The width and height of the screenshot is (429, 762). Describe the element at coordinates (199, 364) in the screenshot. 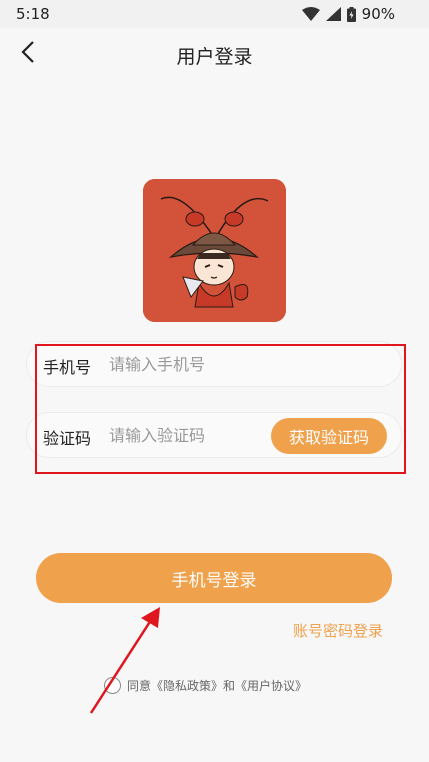

I see `phone-input` at that location.